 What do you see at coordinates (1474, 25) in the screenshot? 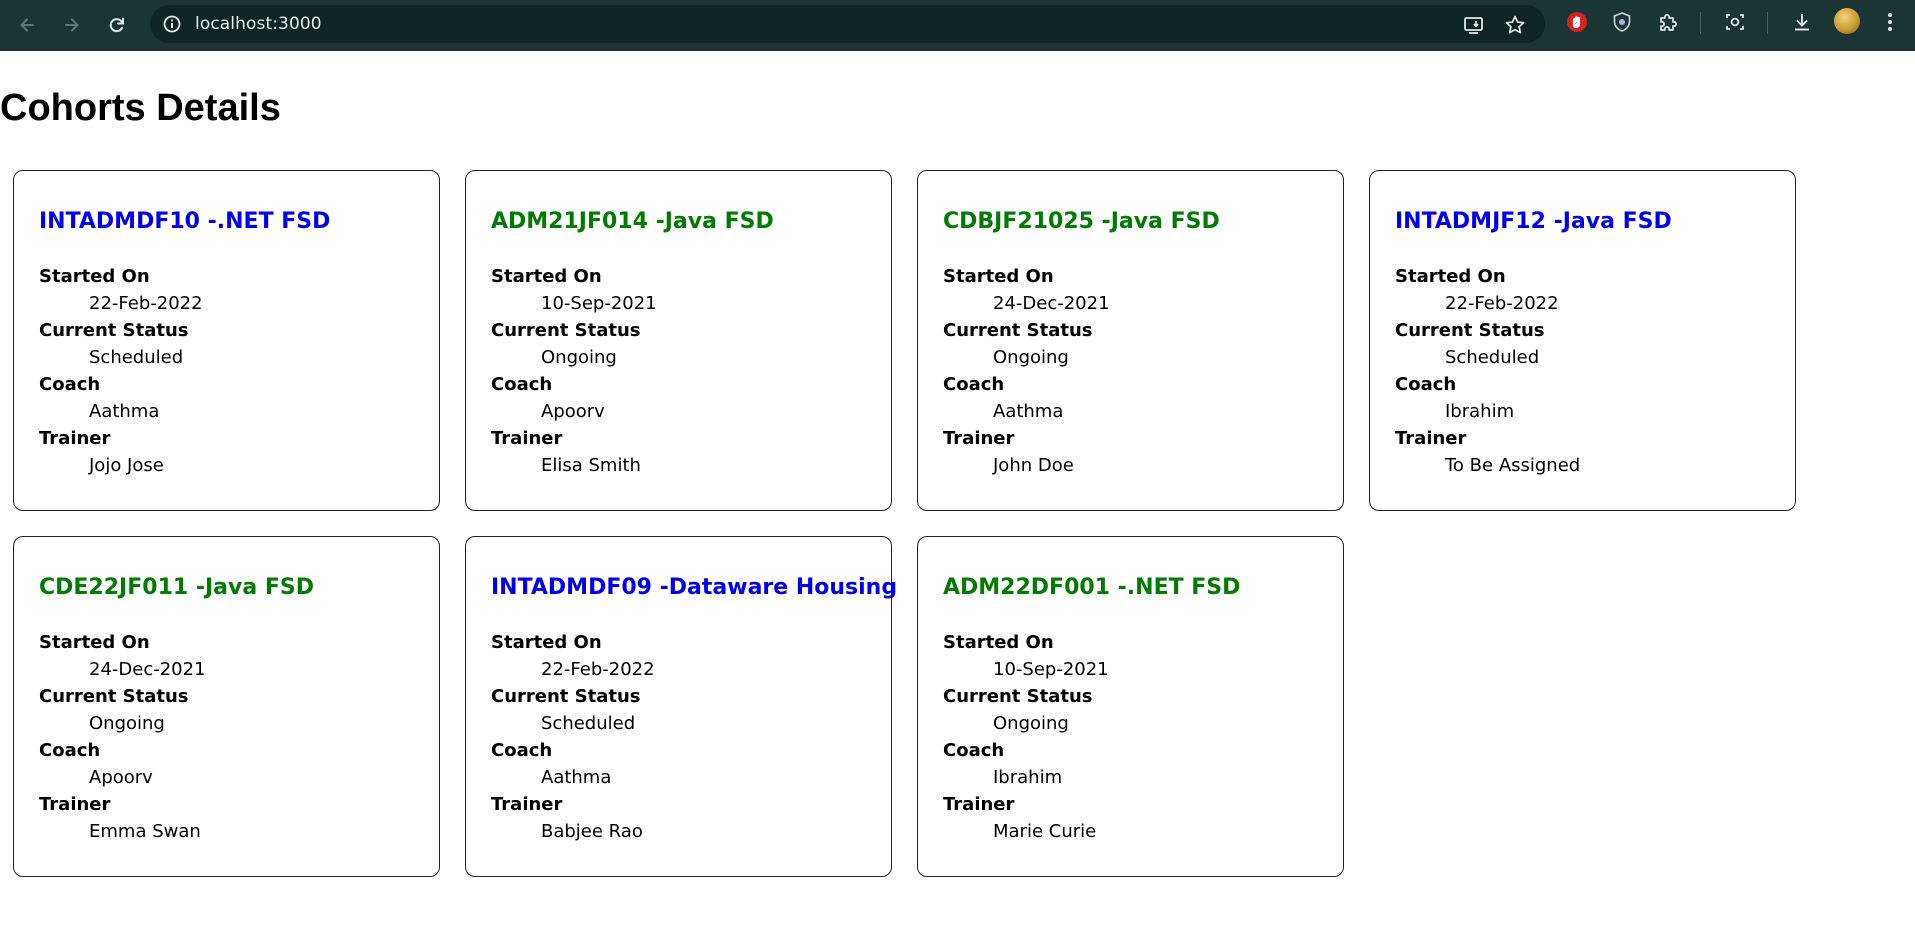
I see `install-app-icon` at bounding box center [1474, 25].